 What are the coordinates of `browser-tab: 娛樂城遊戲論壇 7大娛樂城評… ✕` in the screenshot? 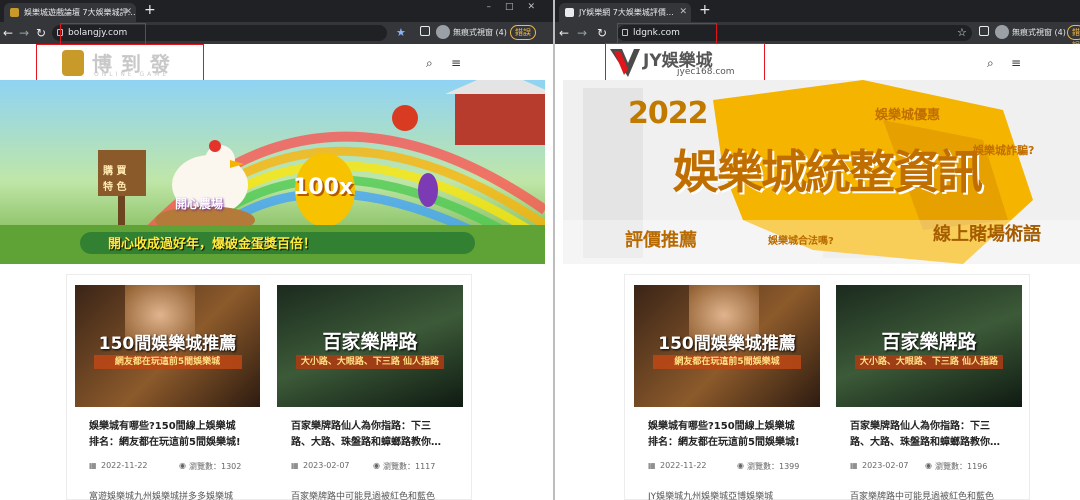 It's located at (70, 12).